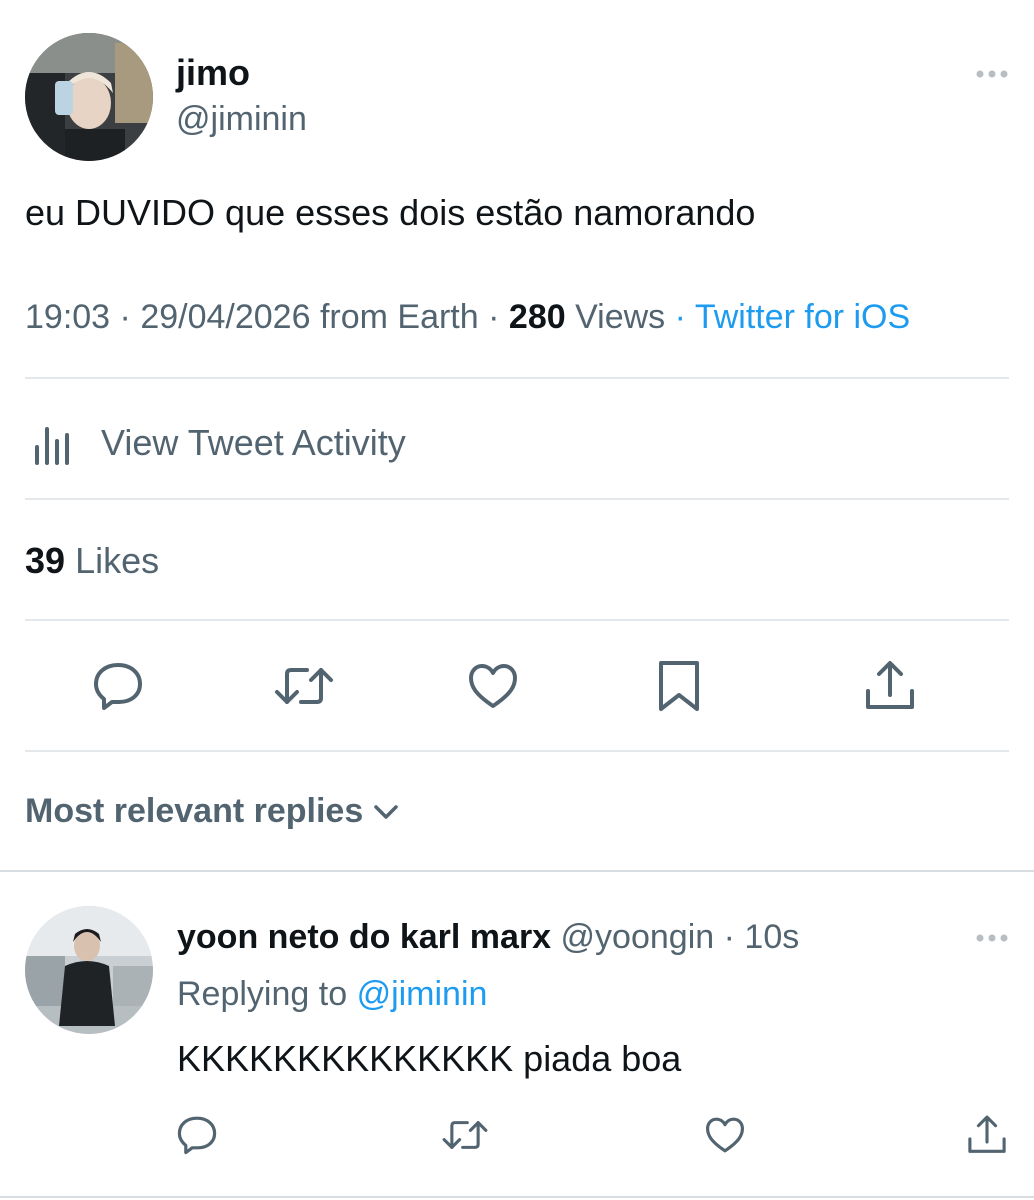 Image resolution: width=1034 pixels, height=1200 pixels. I want to click on replying-to-prefix: Replying to, so click(262, 994).